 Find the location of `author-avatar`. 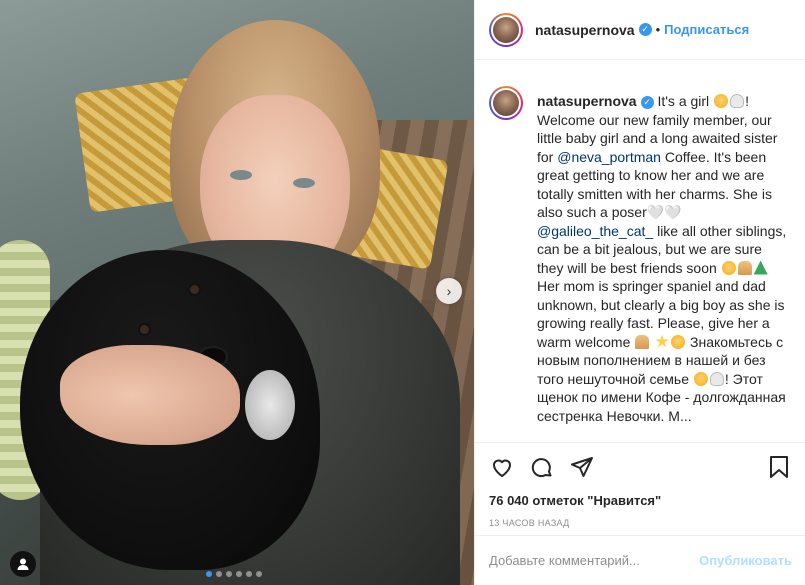

author-avatar is located at coordinates (506, 29).